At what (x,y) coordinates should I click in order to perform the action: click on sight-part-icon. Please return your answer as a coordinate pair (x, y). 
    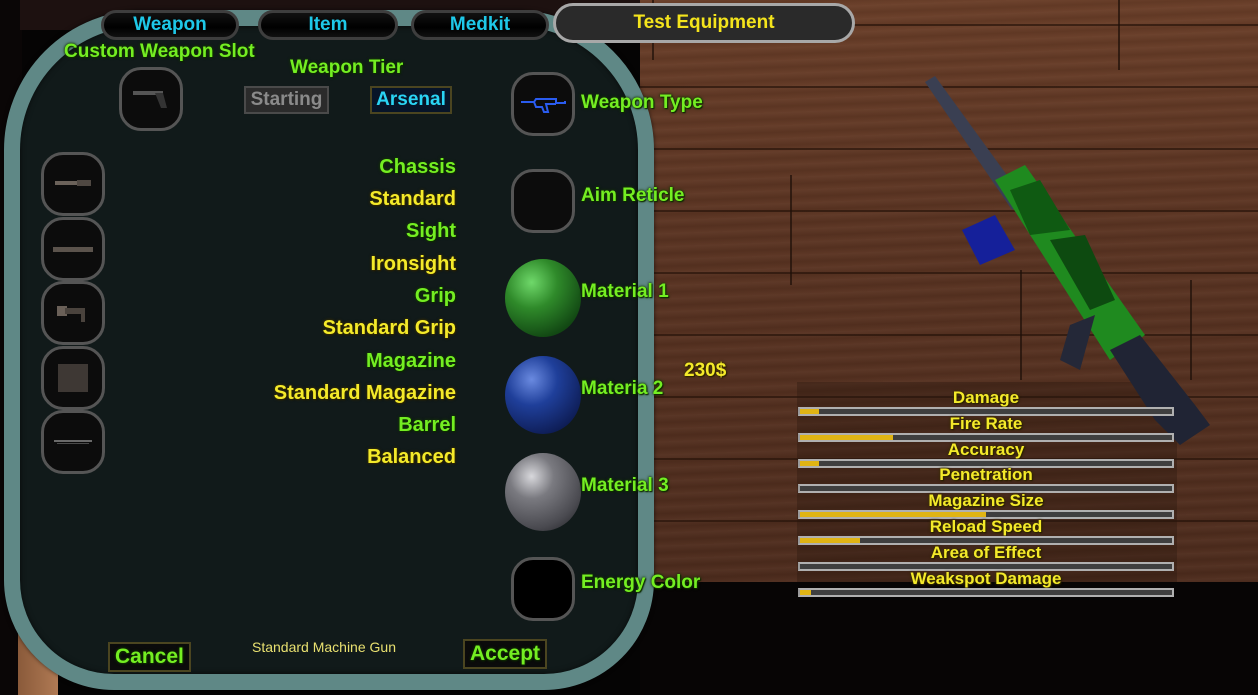
    Looking at the image, I should click on (73, 249).